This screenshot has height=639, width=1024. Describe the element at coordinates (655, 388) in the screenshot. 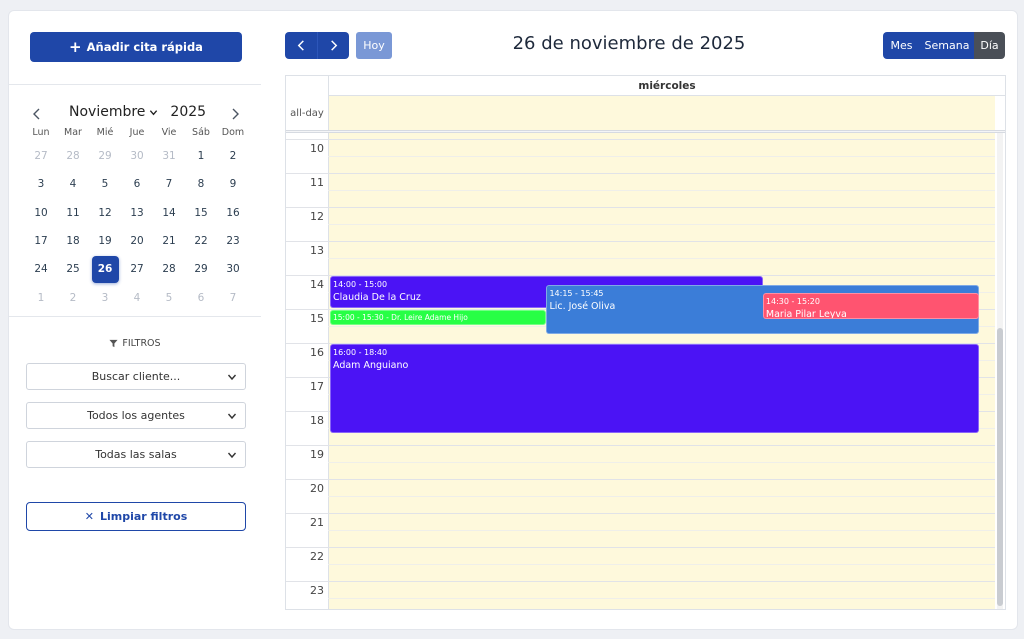

I see `calendar-event: 16:00 - 18:40 Adam Anguiano` at that location.